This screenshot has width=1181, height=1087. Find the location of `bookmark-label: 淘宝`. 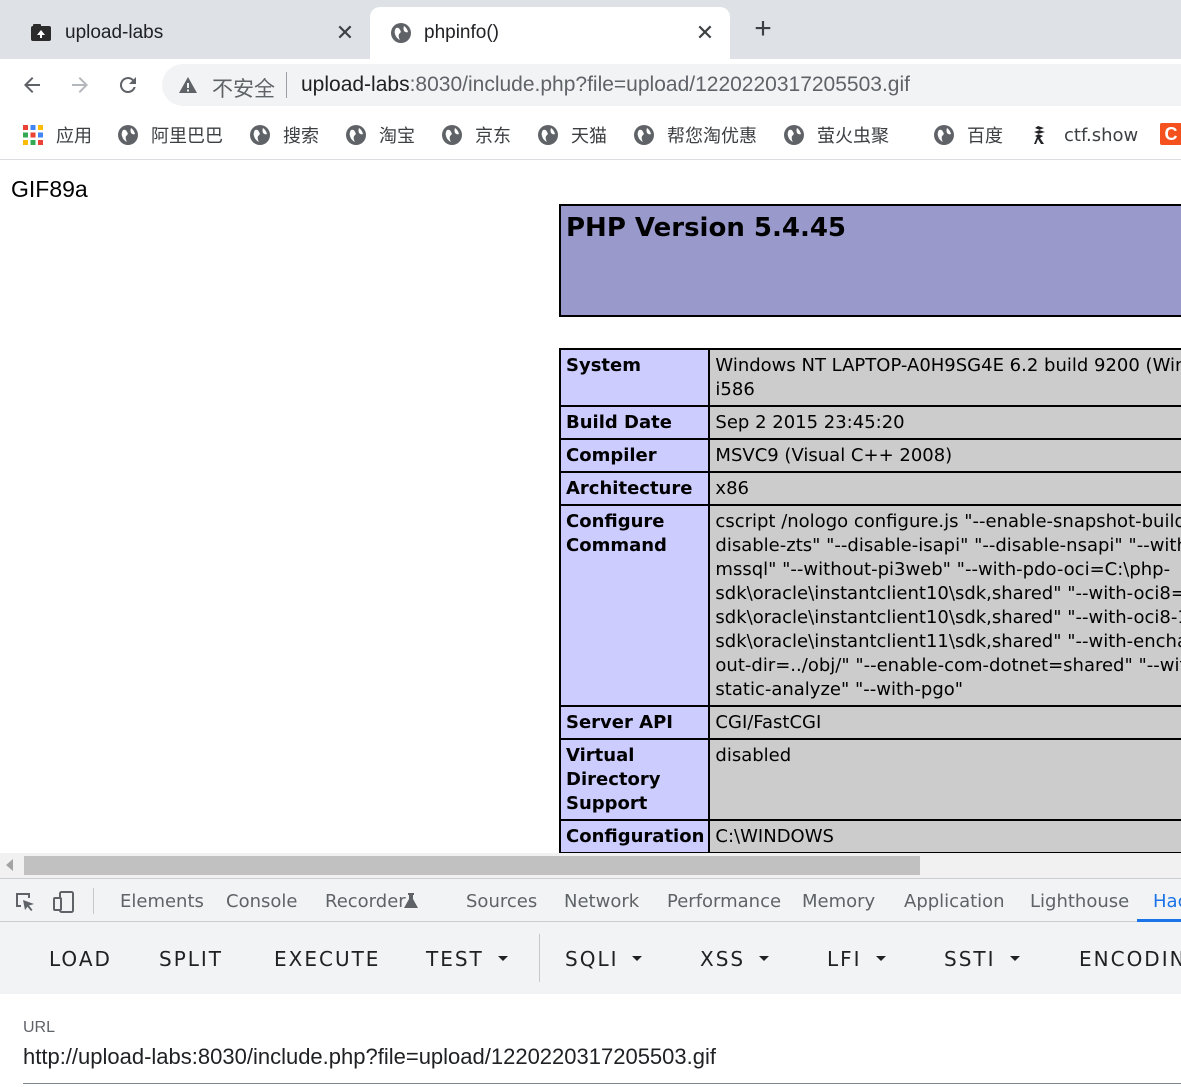

bookmark-label: 淘宝 is located at coordinates (397, 136).